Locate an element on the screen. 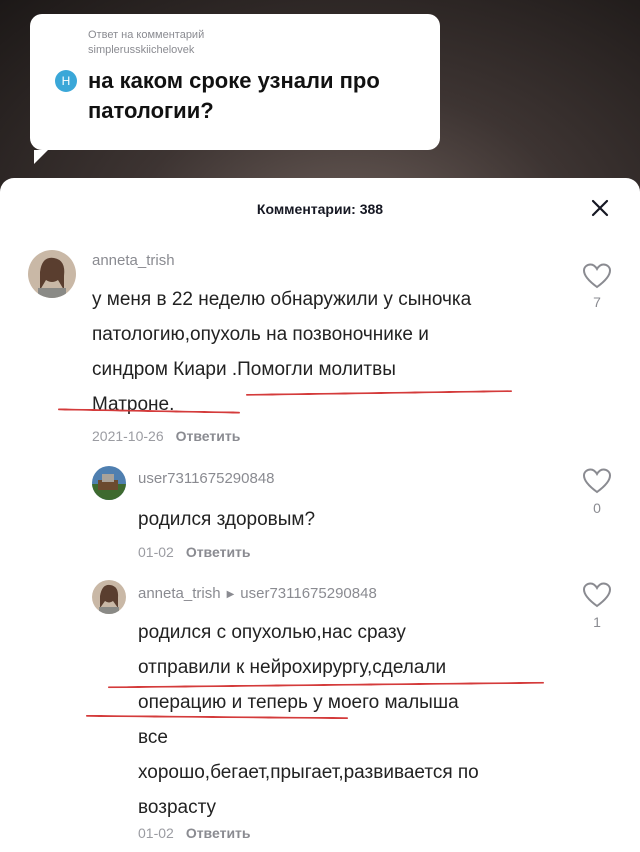 This screenshot has height=852, width=640. comment-date: 2021-10-26 is located at coordinates (128, 436).